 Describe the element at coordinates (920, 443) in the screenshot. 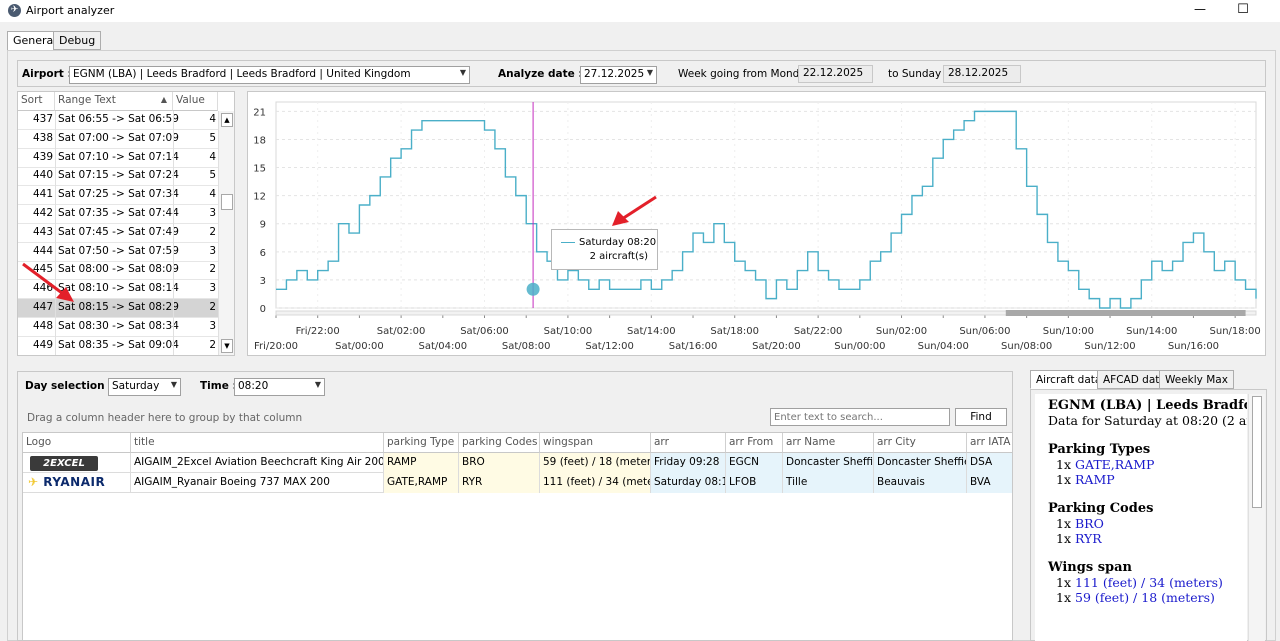

I see `column-header-arr-city: arr City` at that location.